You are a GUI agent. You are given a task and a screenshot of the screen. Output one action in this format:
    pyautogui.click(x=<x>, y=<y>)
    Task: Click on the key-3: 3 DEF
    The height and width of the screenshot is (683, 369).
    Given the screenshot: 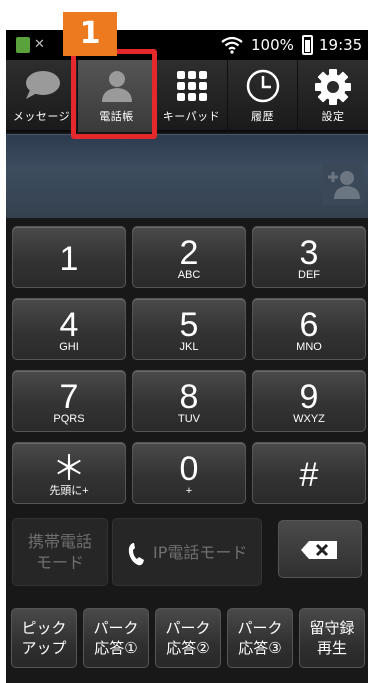 What is the action you would take?
    pyautogui.click(x=309, y=257)
    